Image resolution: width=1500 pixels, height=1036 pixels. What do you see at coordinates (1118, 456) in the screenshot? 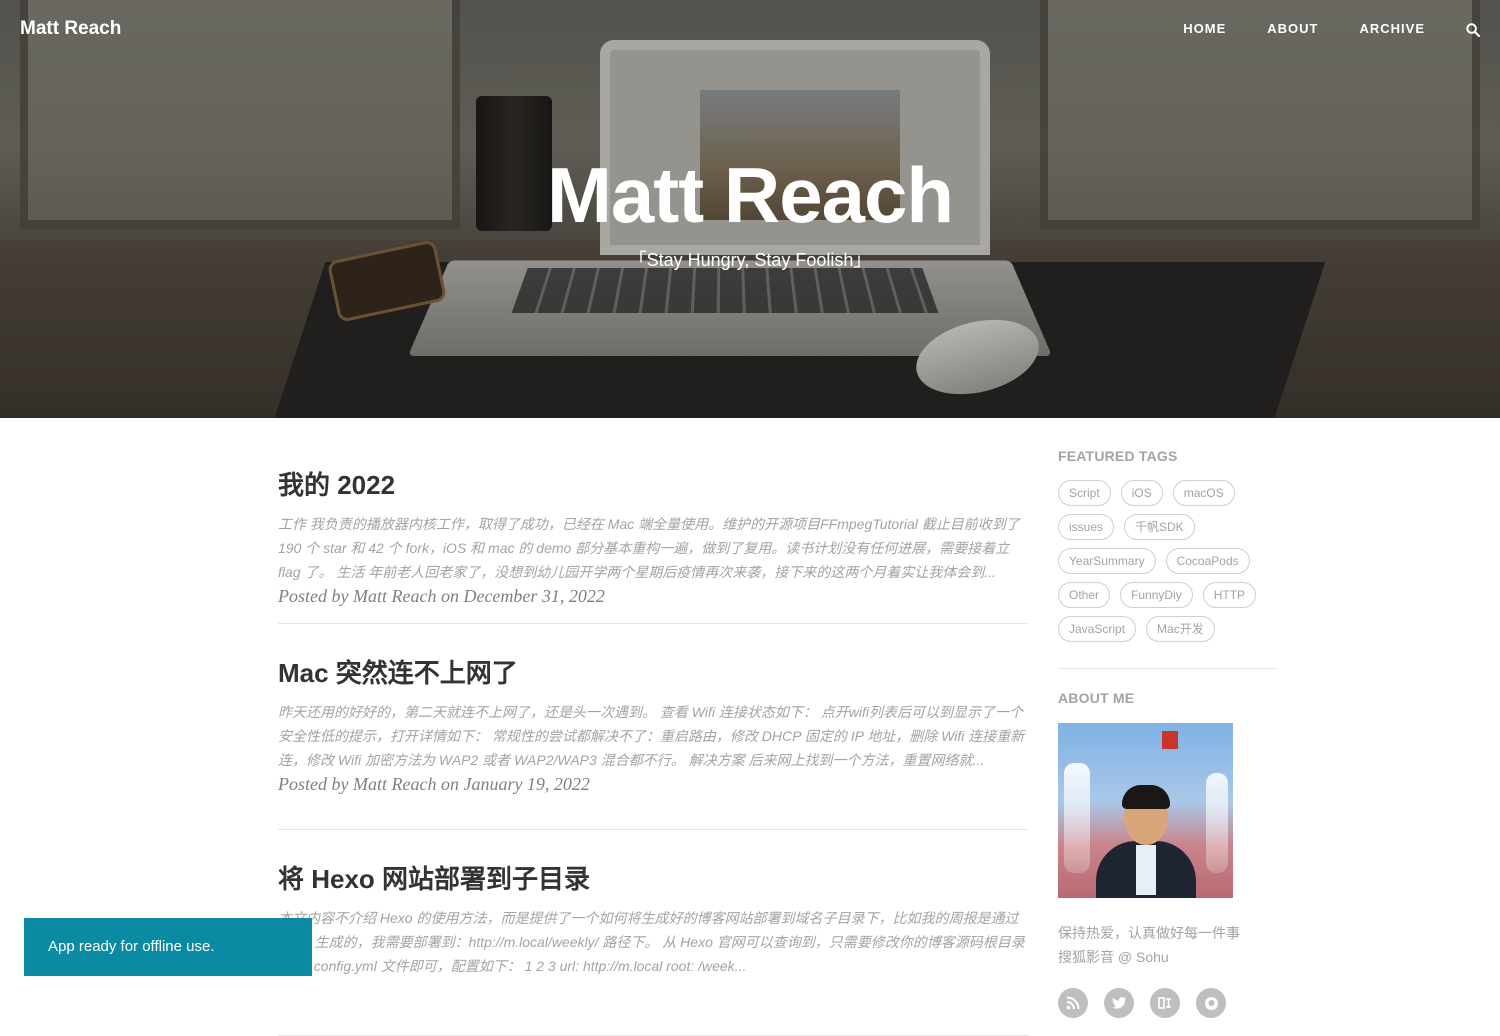
I see `featured-tags-heading: FEATURED TAGS` at bounding box center [1118, 456].